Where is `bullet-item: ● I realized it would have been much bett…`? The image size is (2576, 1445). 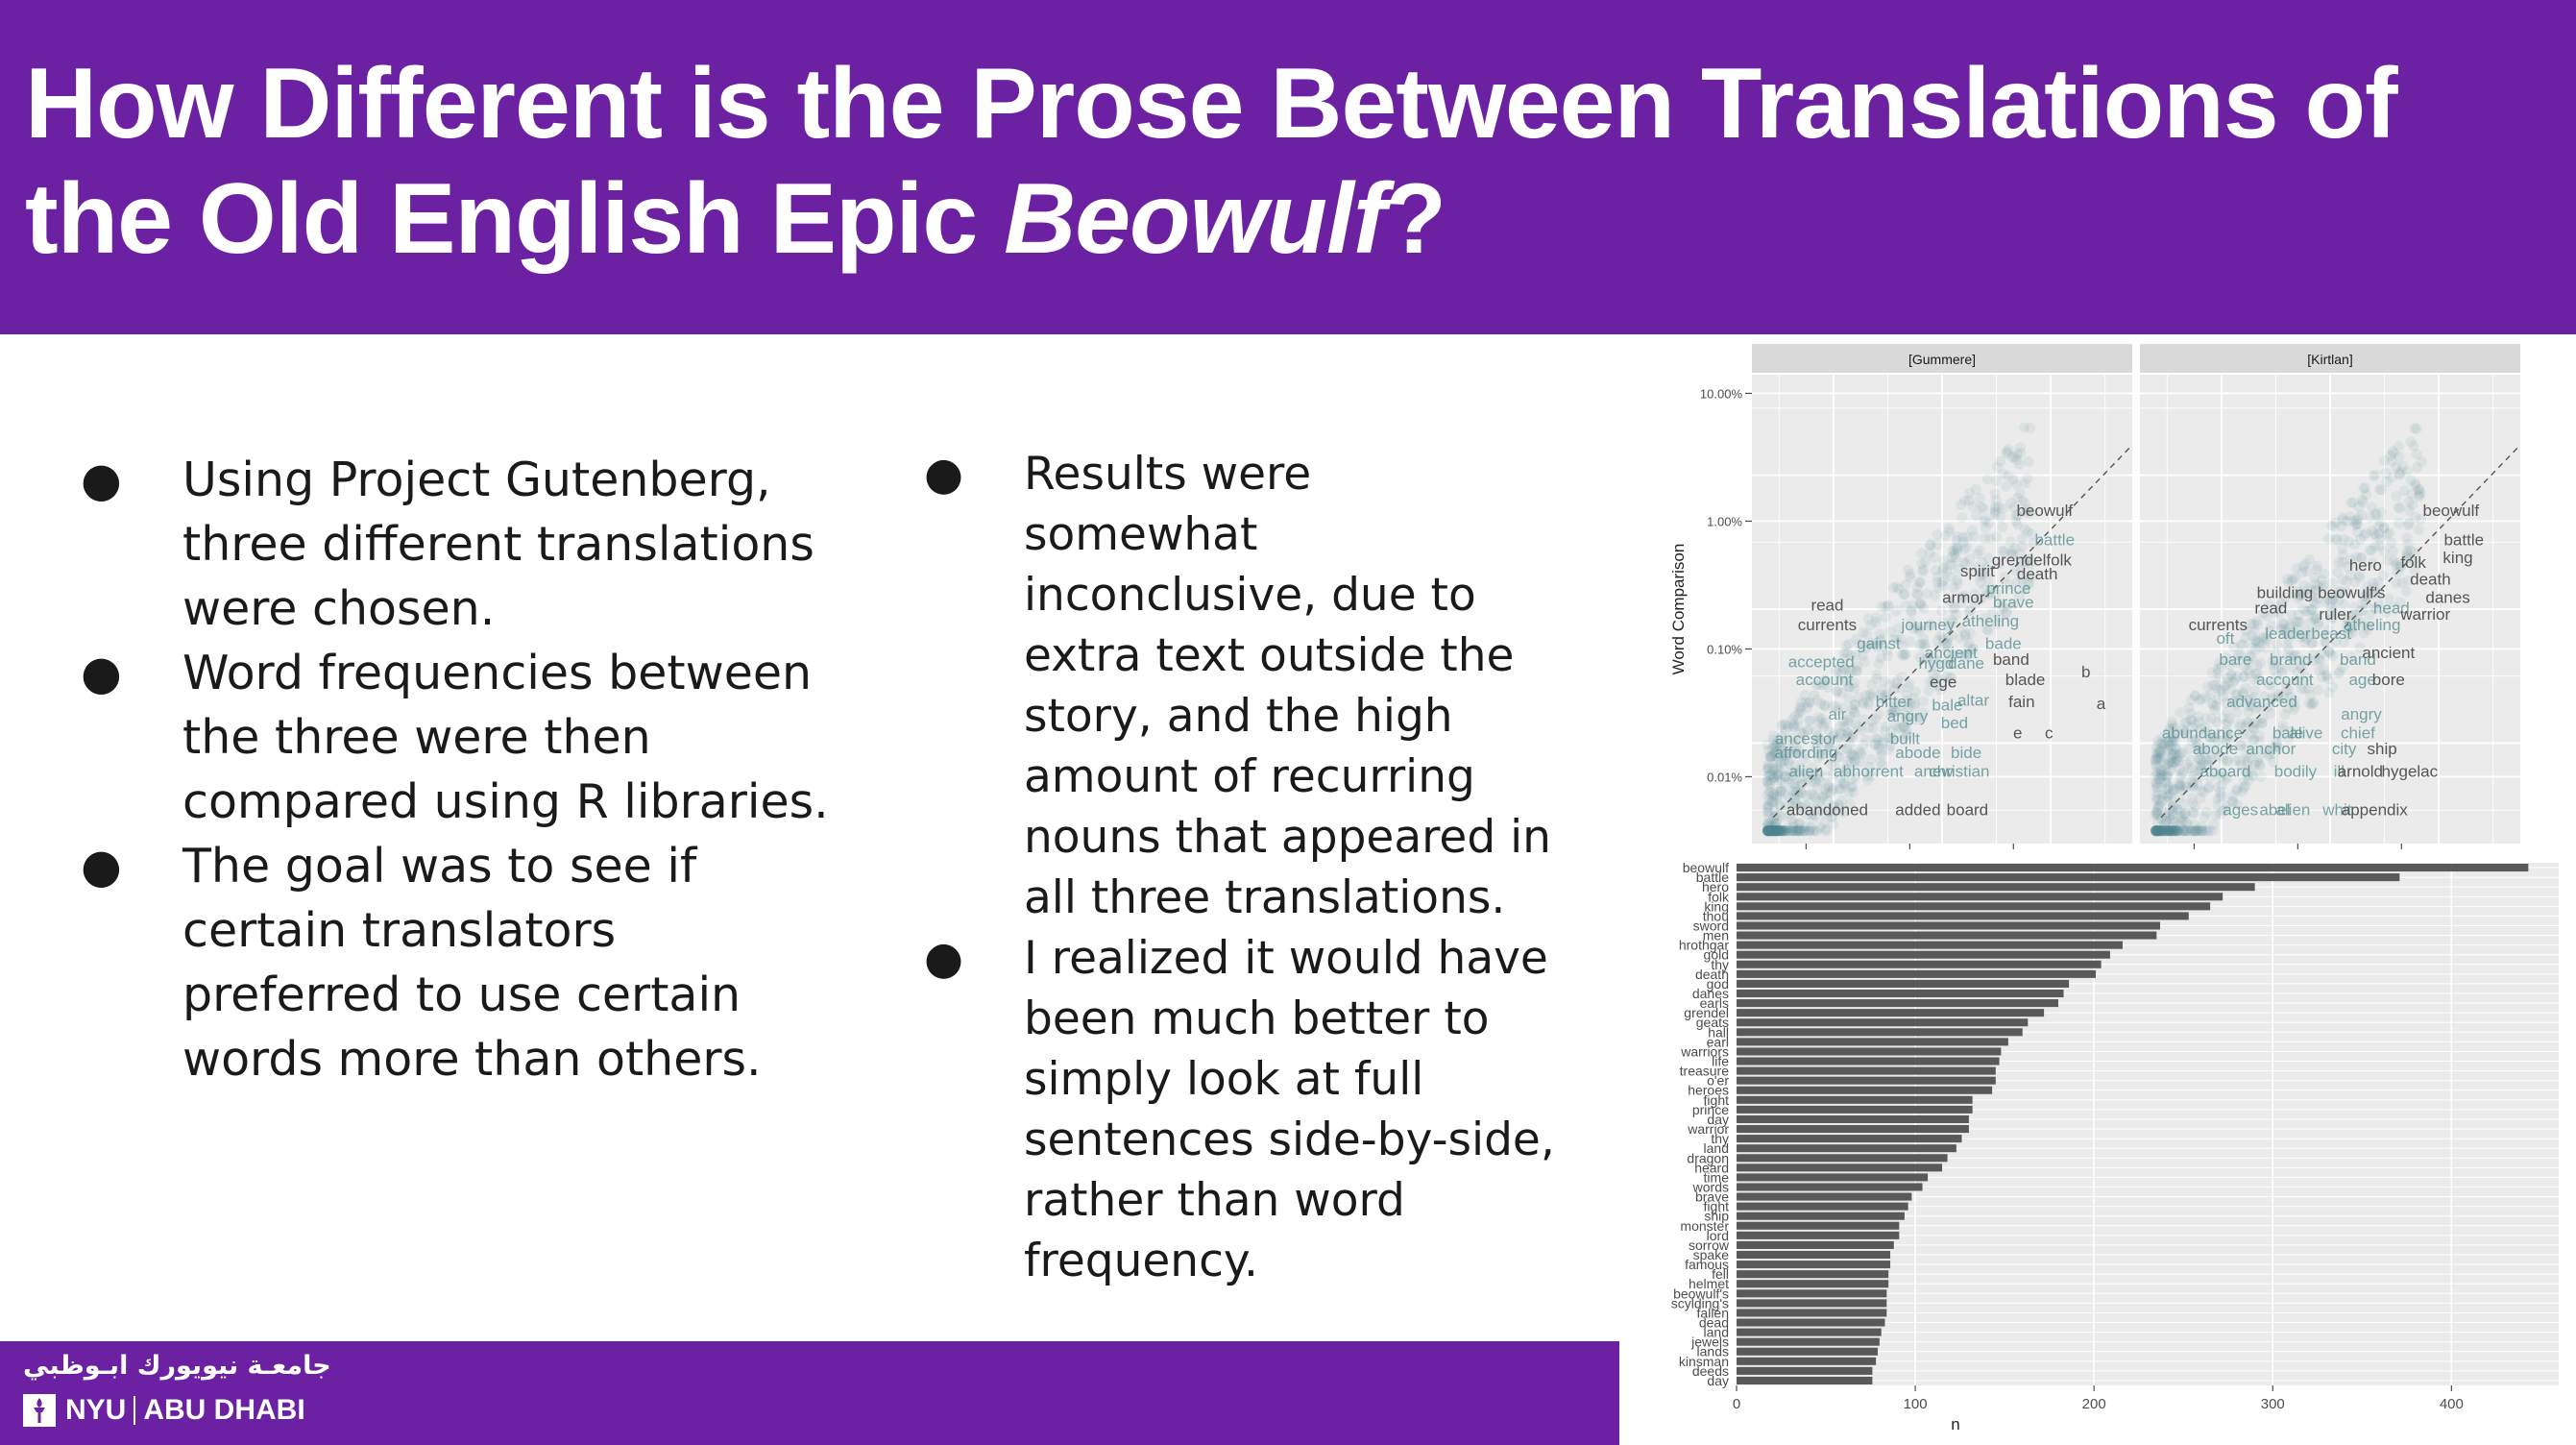
bullet-item: ● I realized it would have been much bett… is located at coordinates (1241, 1109).